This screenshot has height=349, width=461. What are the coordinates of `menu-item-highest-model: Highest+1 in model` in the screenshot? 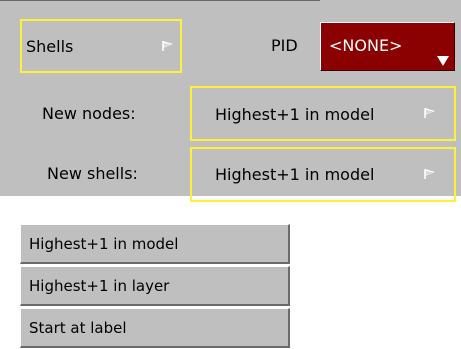 It's located at (155, 244).